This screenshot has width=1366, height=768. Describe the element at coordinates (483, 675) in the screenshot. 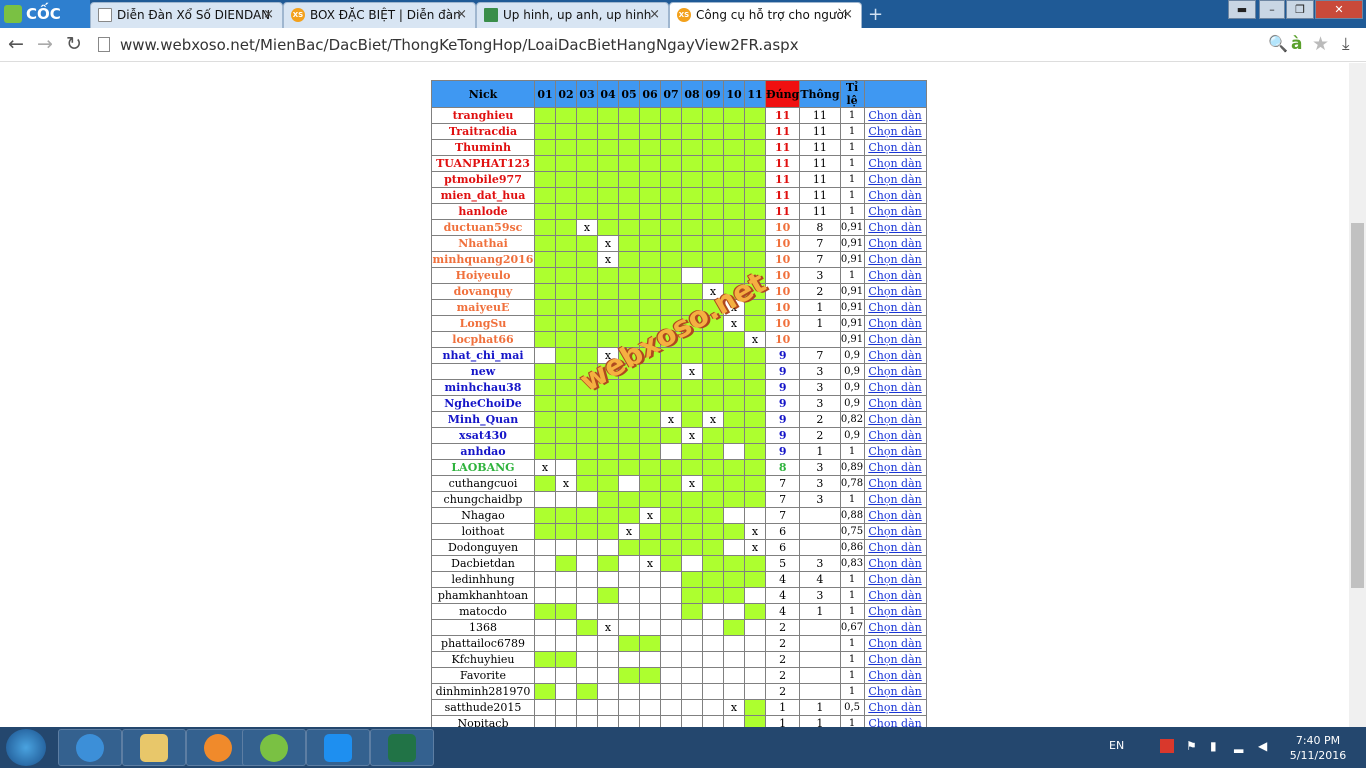

I see `nick-cell: Favorite` at that location.